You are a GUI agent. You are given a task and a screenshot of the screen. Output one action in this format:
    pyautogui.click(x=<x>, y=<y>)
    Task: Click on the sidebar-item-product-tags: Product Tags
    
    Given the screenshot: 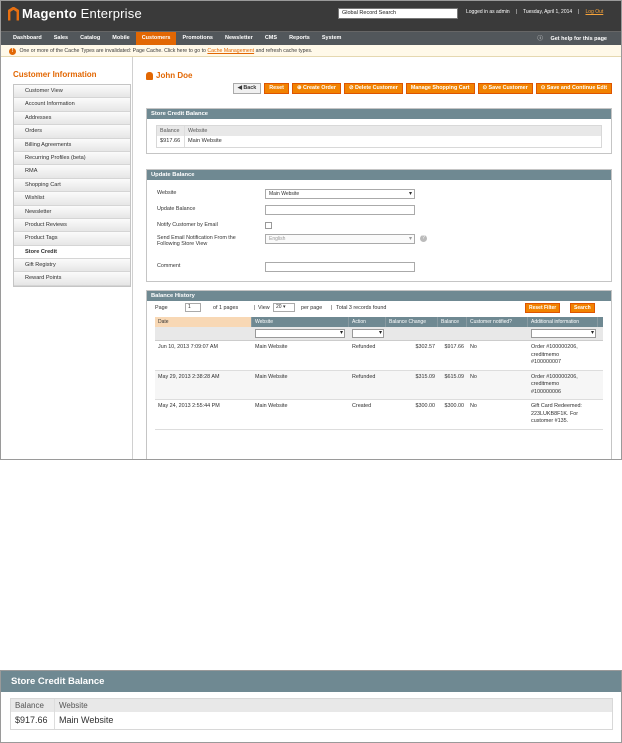 What is the action you would take?
    pyautogui.click(x=72, y=239)
    